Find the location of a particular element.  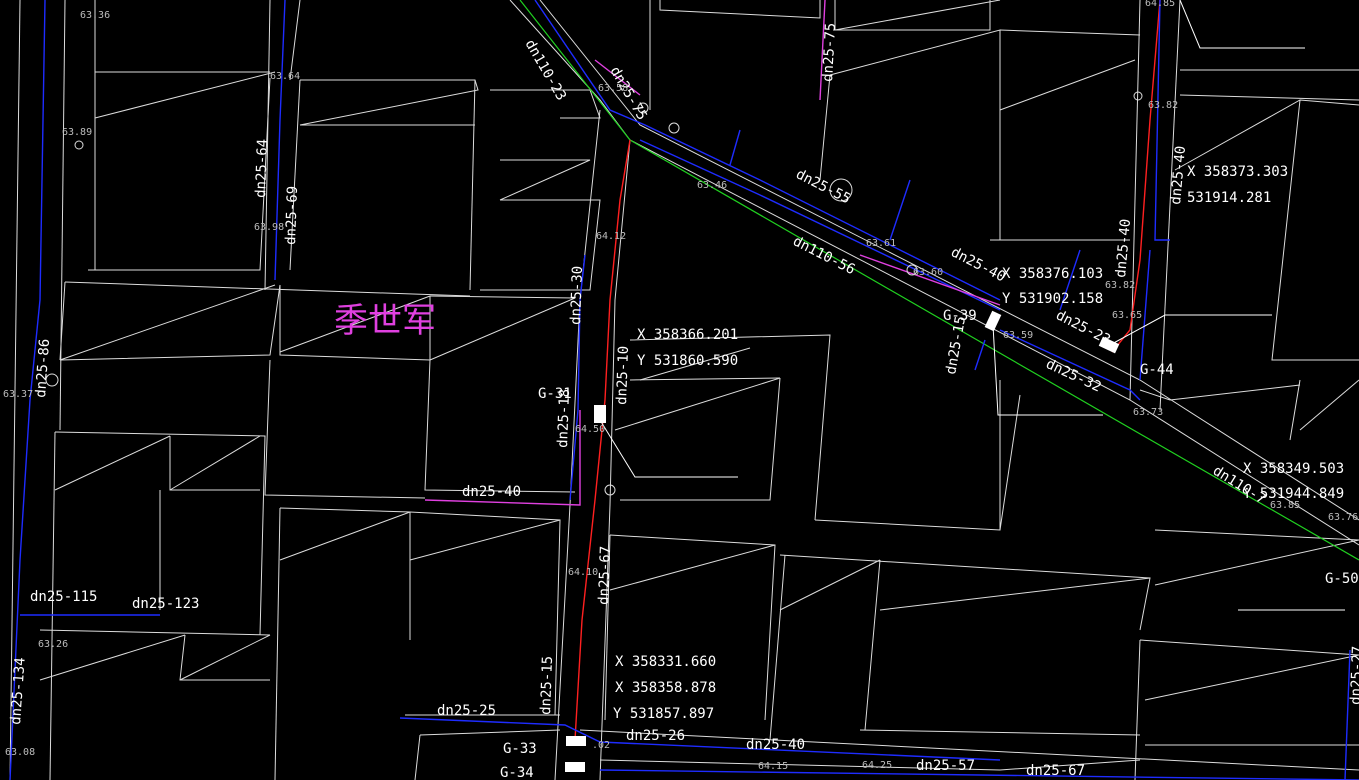

elevation-label: 63.37 is located at coordinates (18, 394).